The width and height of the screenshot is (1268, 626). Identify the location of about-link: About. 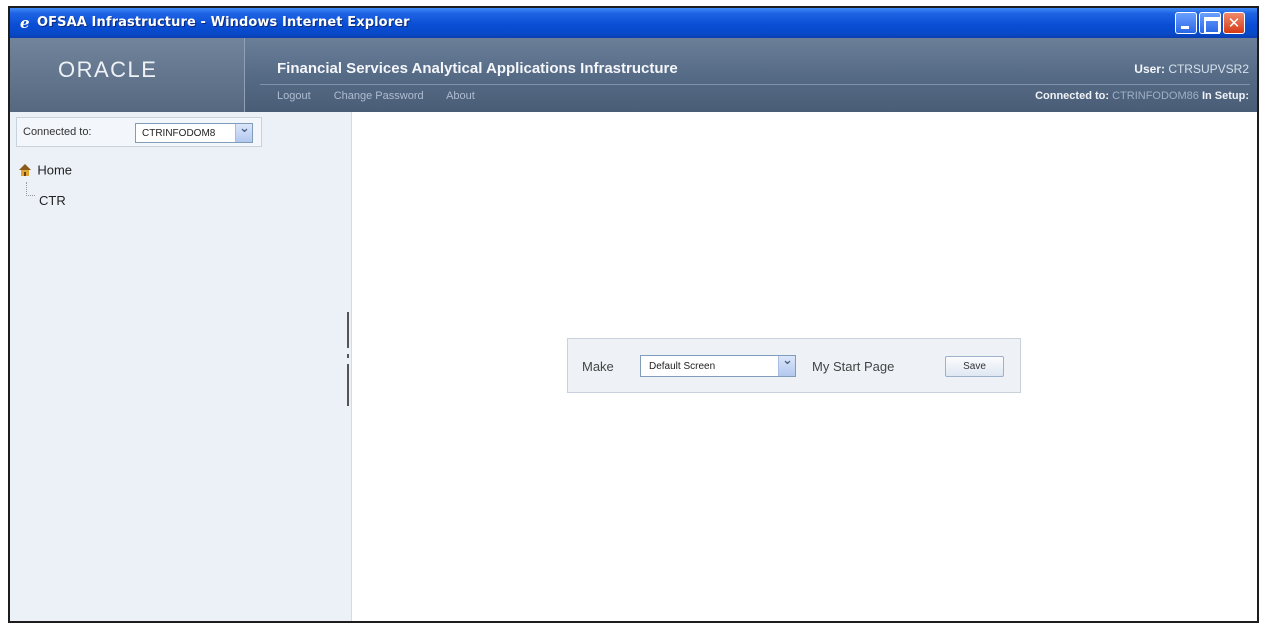
(460, 96).